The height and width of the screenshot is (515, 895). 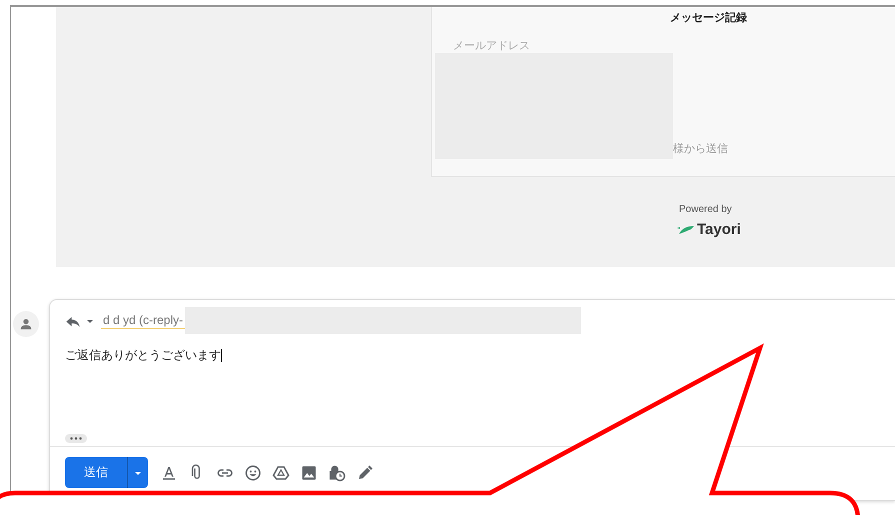 I want to click on text-cursor, so click(x=221, y=355).